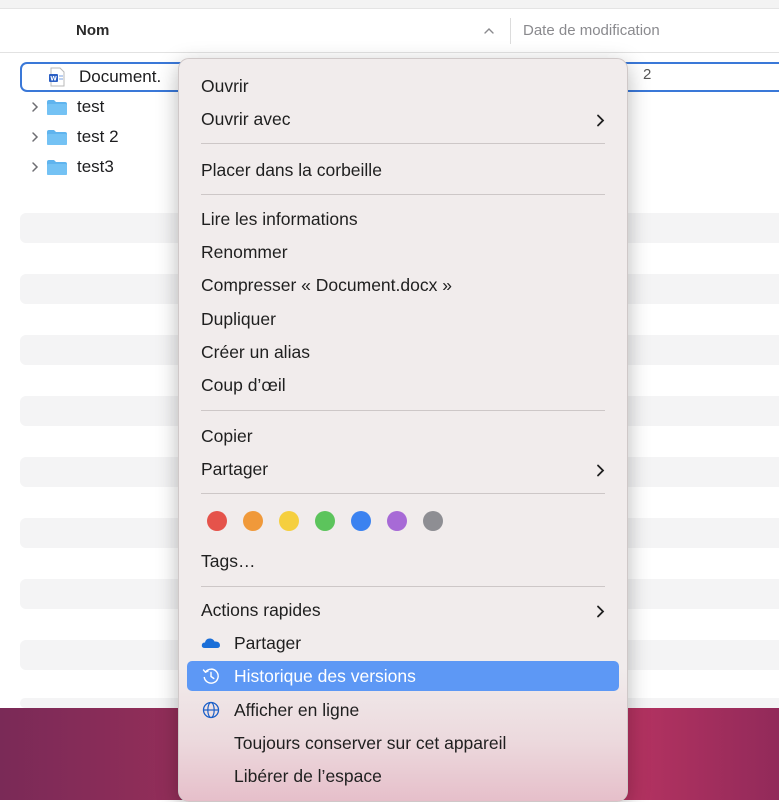  Describe the element at coordinates (289, 521) in the screenshot. I see `tag-yellow` at that location.